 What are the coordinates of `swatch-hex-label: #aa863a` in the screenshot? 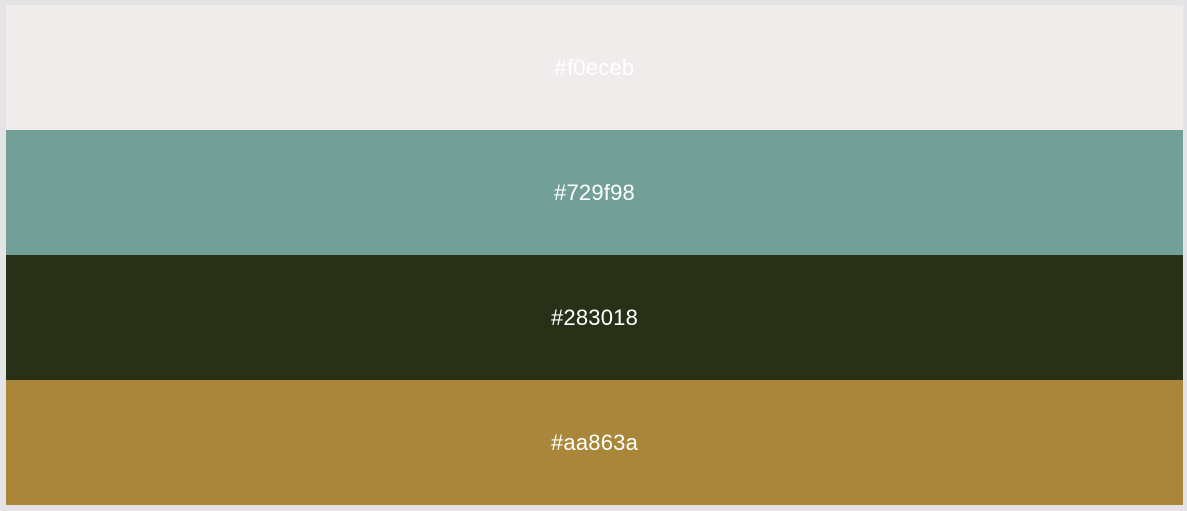 It's located at (594, 442).